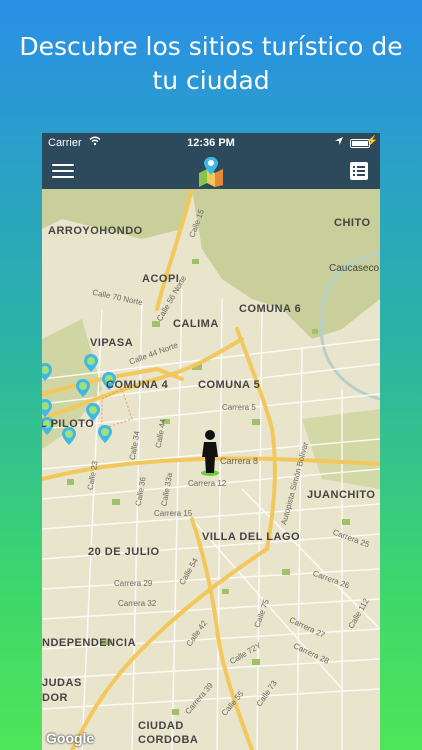 The image size is (422, 750). Describe the element at coordinates (112, 343) in the screenshot. I see `map-label-vipasa: VIPASA` at that location.